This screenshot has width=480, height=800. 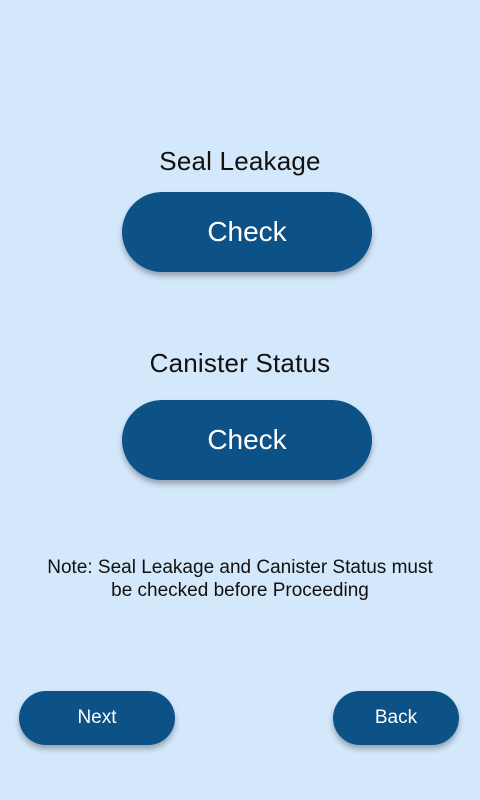 I want to click on back-button: Back, so click(x=396, y=718).